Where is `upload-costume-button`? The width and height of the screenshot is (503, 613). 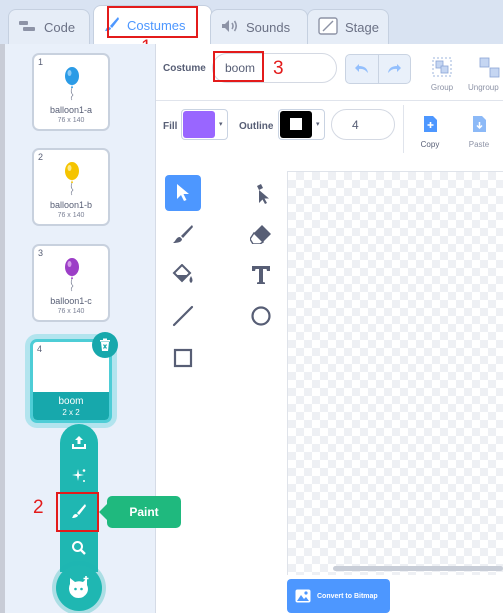
upload-costume-button is located at coordinates (79, 442).